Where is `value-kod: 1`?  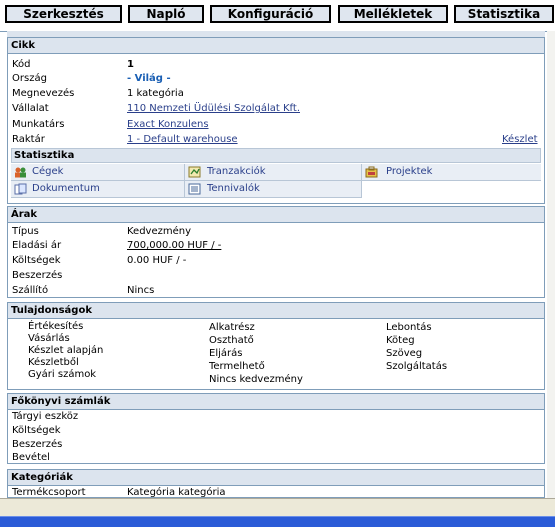 value-kod: 1 is located at coordinates (130, 64).